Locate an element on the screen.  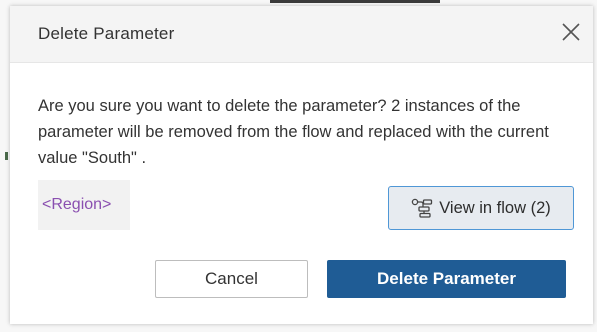
view-in-flow-button: View in flow (2) is located at coordinates (481, 208).